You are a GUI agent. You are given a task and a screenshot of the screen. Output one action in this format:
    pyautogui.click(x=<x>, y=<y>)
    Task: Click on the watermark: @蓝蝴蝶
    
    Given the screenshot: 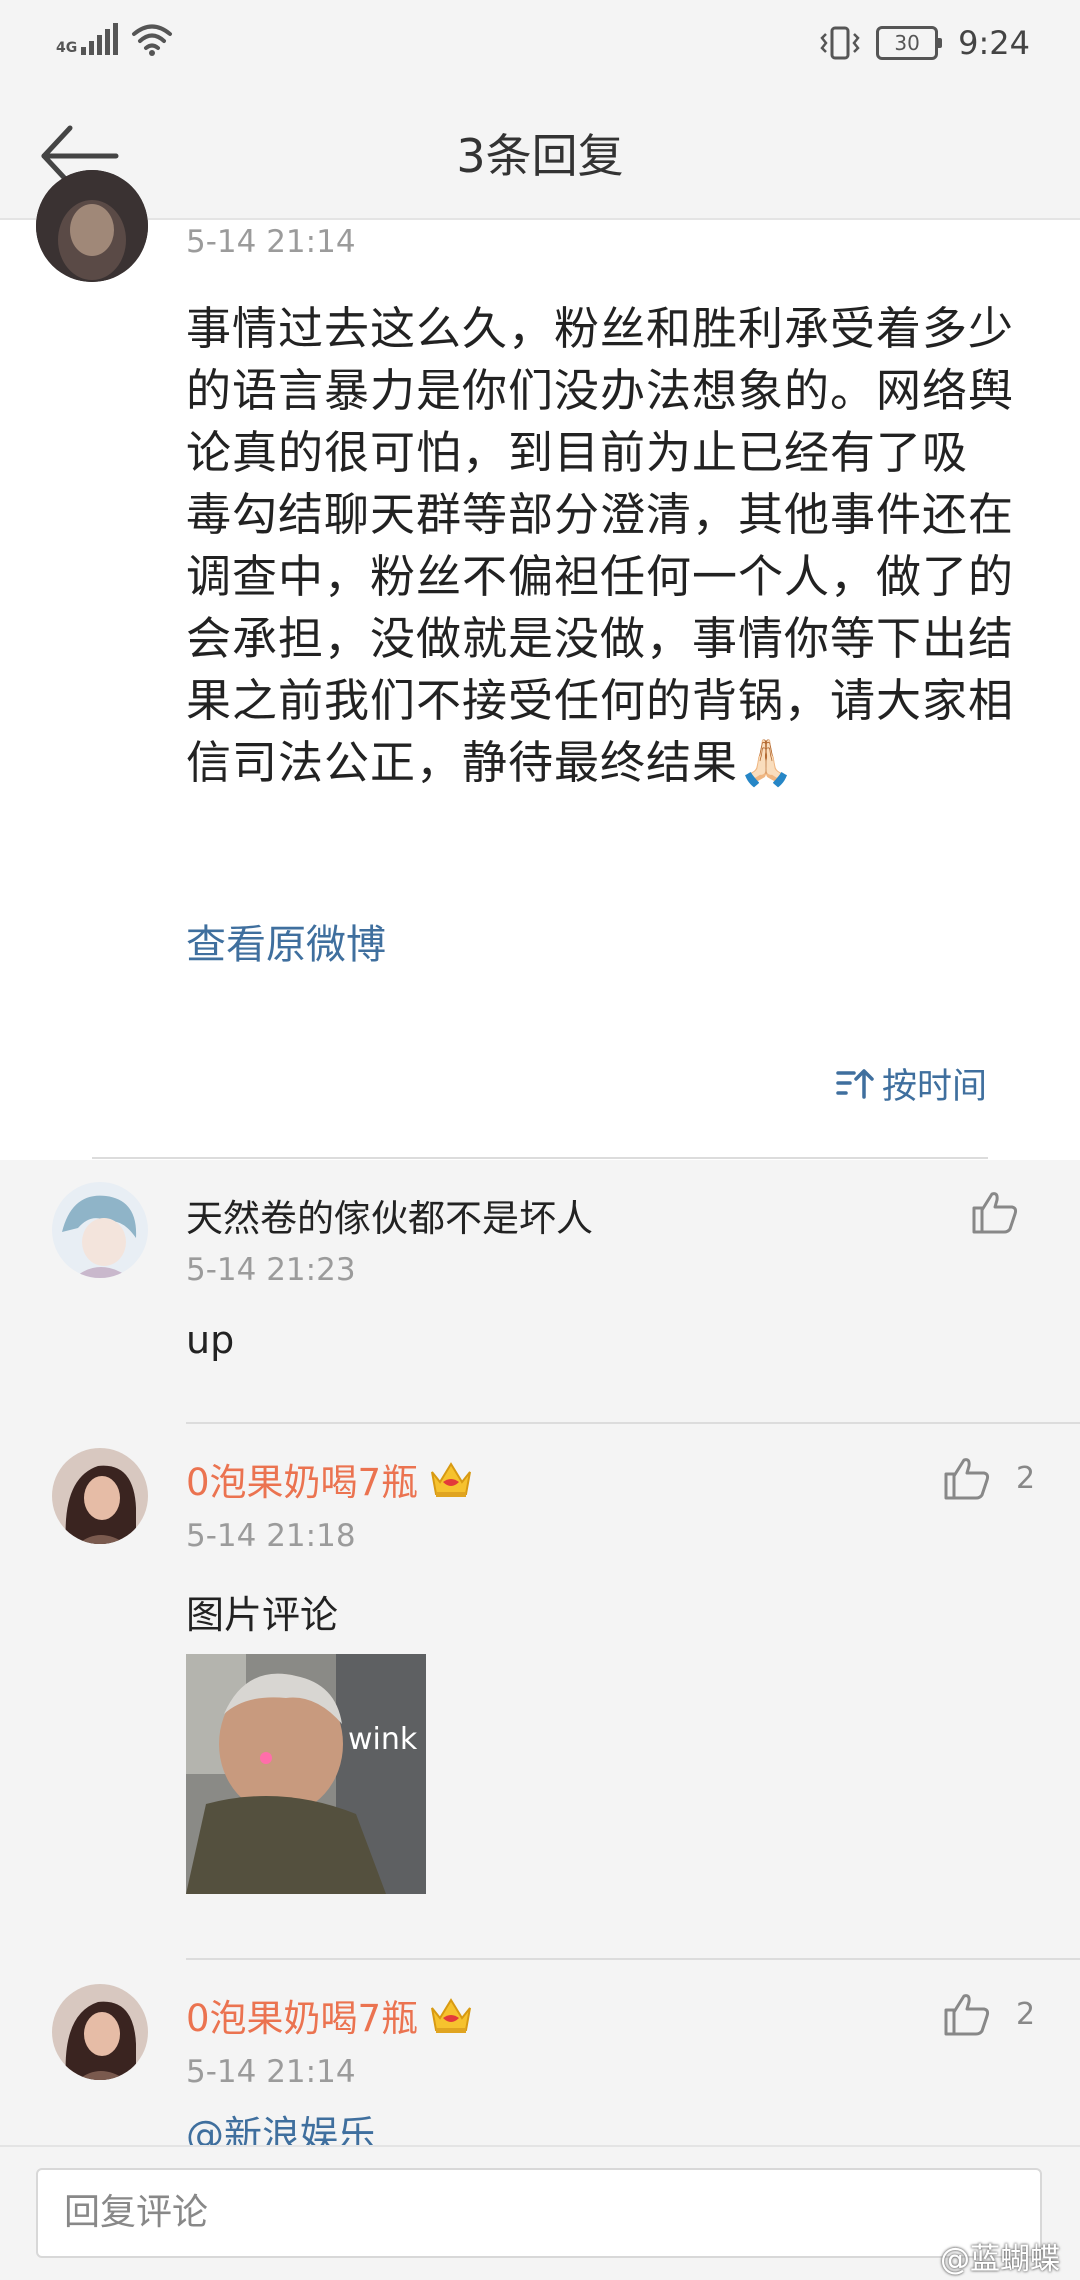 What is the action you would take?
    pyautogui.click(x=1000, y=2259)
    